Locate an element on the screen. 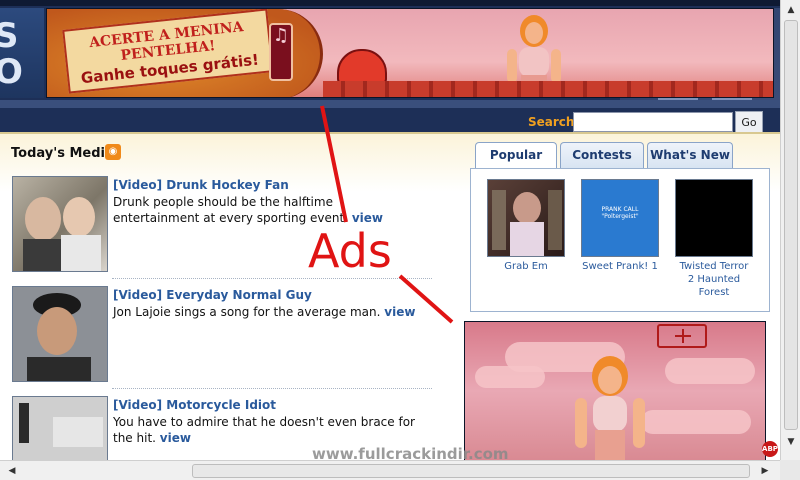  adblock-plus-icon: ABP is located at coordinates (770, 449).